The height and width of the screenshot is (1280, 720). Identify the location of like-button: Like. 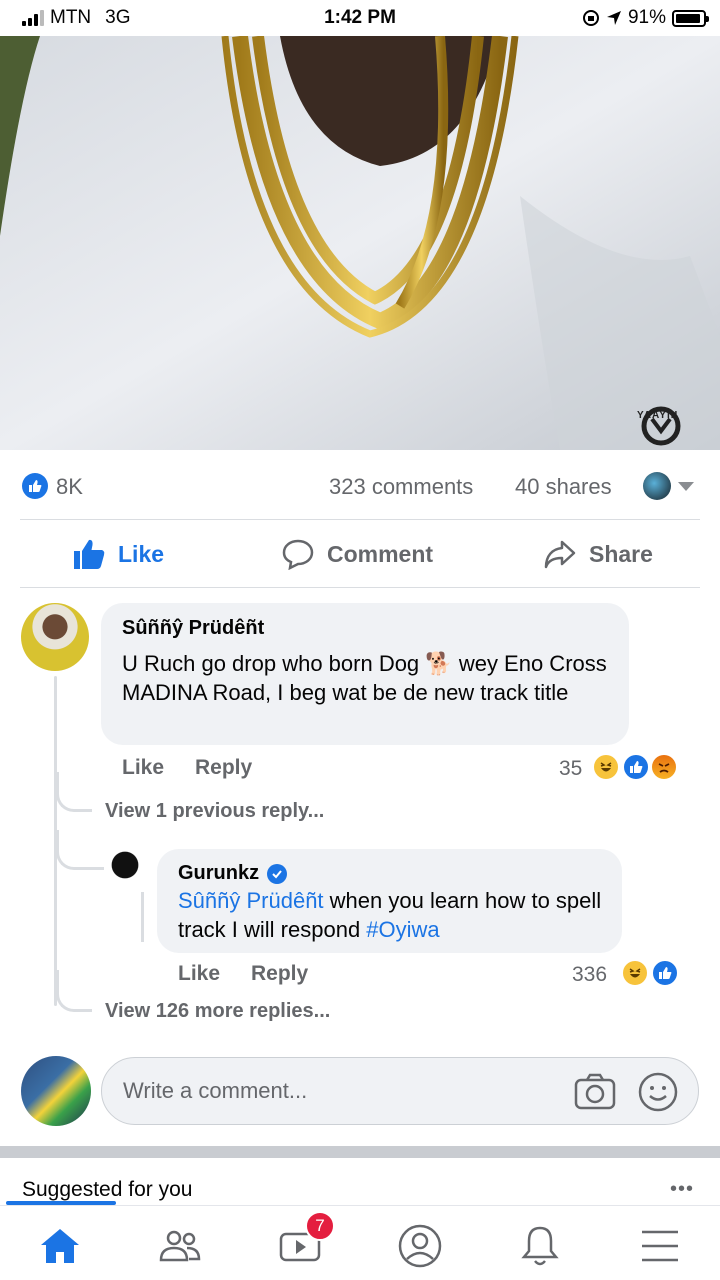
(118, 554).